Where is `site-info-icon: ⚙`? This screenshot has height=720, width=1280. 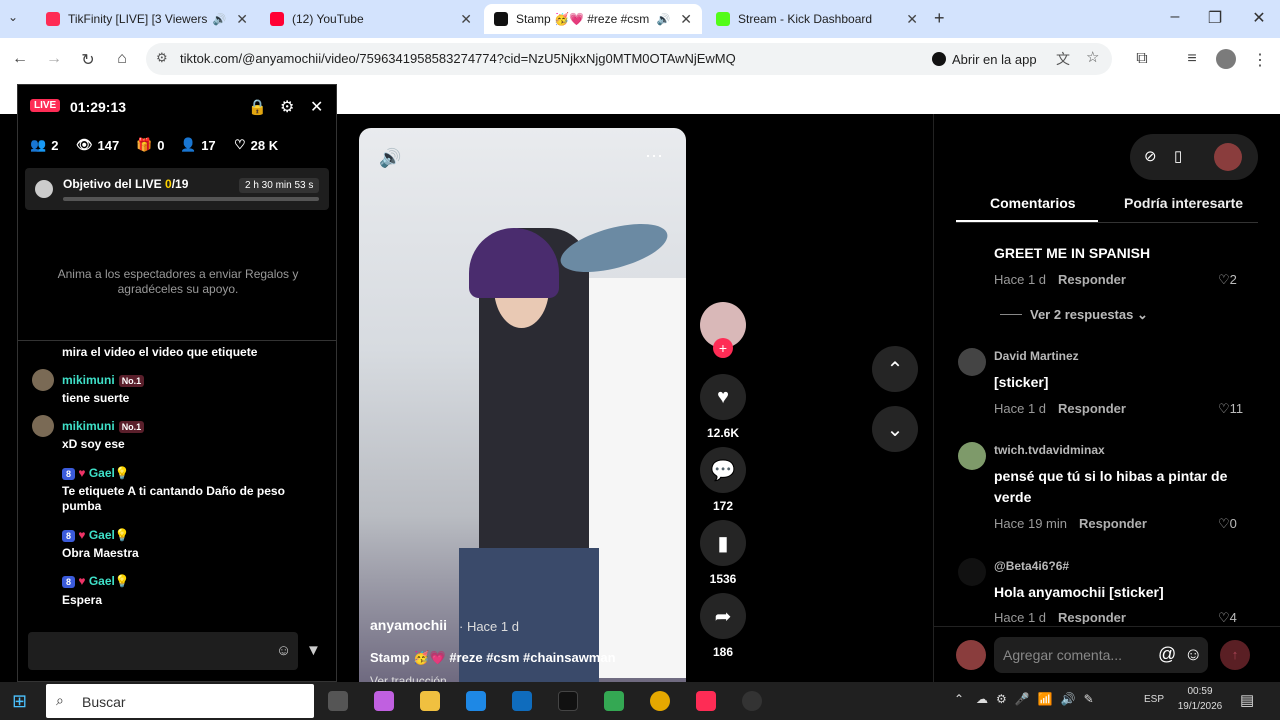 site-info-icon: ⚙ is located at coordinates (162, 58).